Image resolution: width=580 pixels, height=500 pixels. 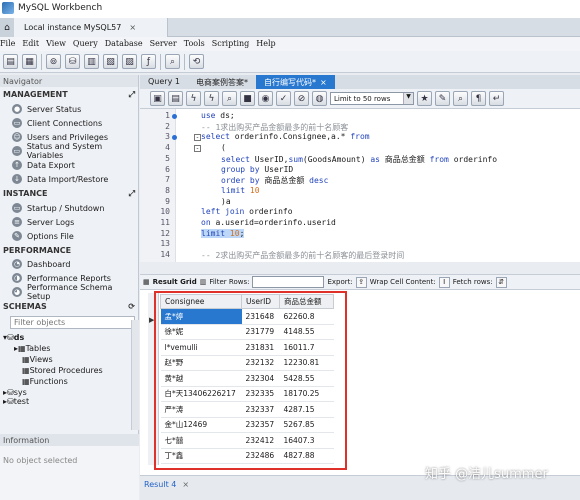 What do you see at coordinates (69, 123) in the screenshot?
I see `nav-client-connections: ▭ Client Connections` at bounding box center [69, 123].